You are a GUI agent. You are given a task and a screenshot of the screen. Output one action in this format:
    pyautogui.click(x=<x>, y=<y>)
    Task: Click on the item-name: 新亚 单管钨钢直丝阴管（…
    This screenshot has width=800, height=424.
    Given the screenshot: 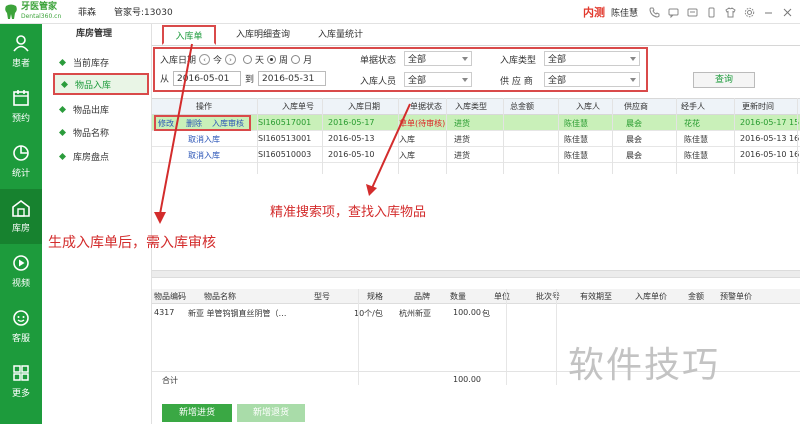 What is the action you would take?
    pyautogui.click(x=237, y=313)
    